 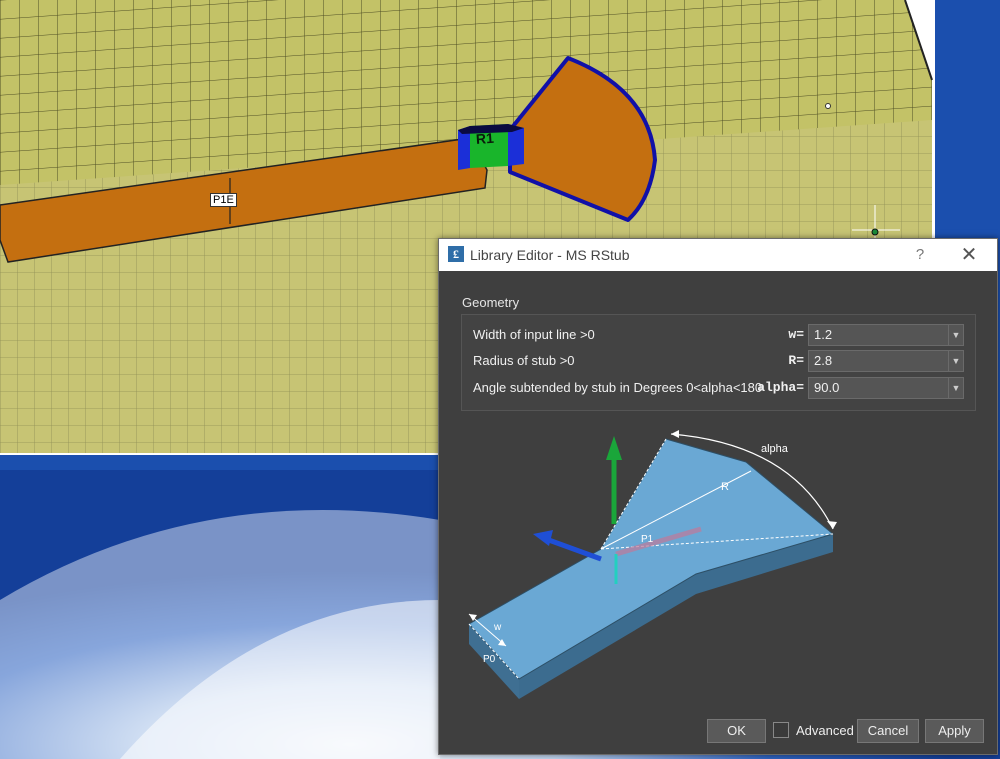 What do you see at coordinates (796, 360) in the screenshot?
I see `param-symbol-radius: R=` at bounding box center [796, 360].